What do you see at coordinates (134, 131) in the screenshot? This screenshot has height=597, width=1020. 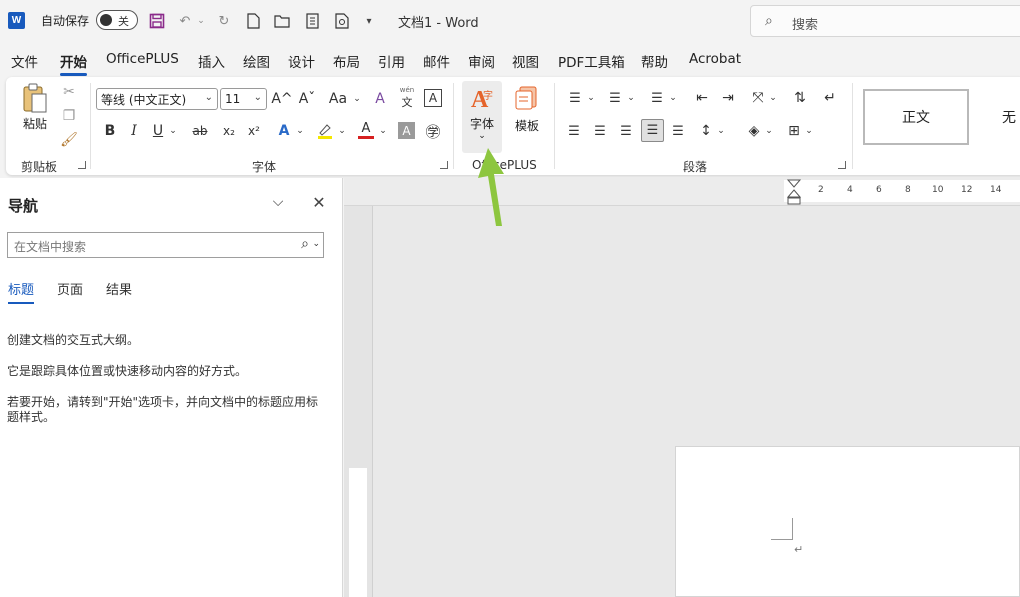 I see `italic-button: I` at bounding box center [134, 131].